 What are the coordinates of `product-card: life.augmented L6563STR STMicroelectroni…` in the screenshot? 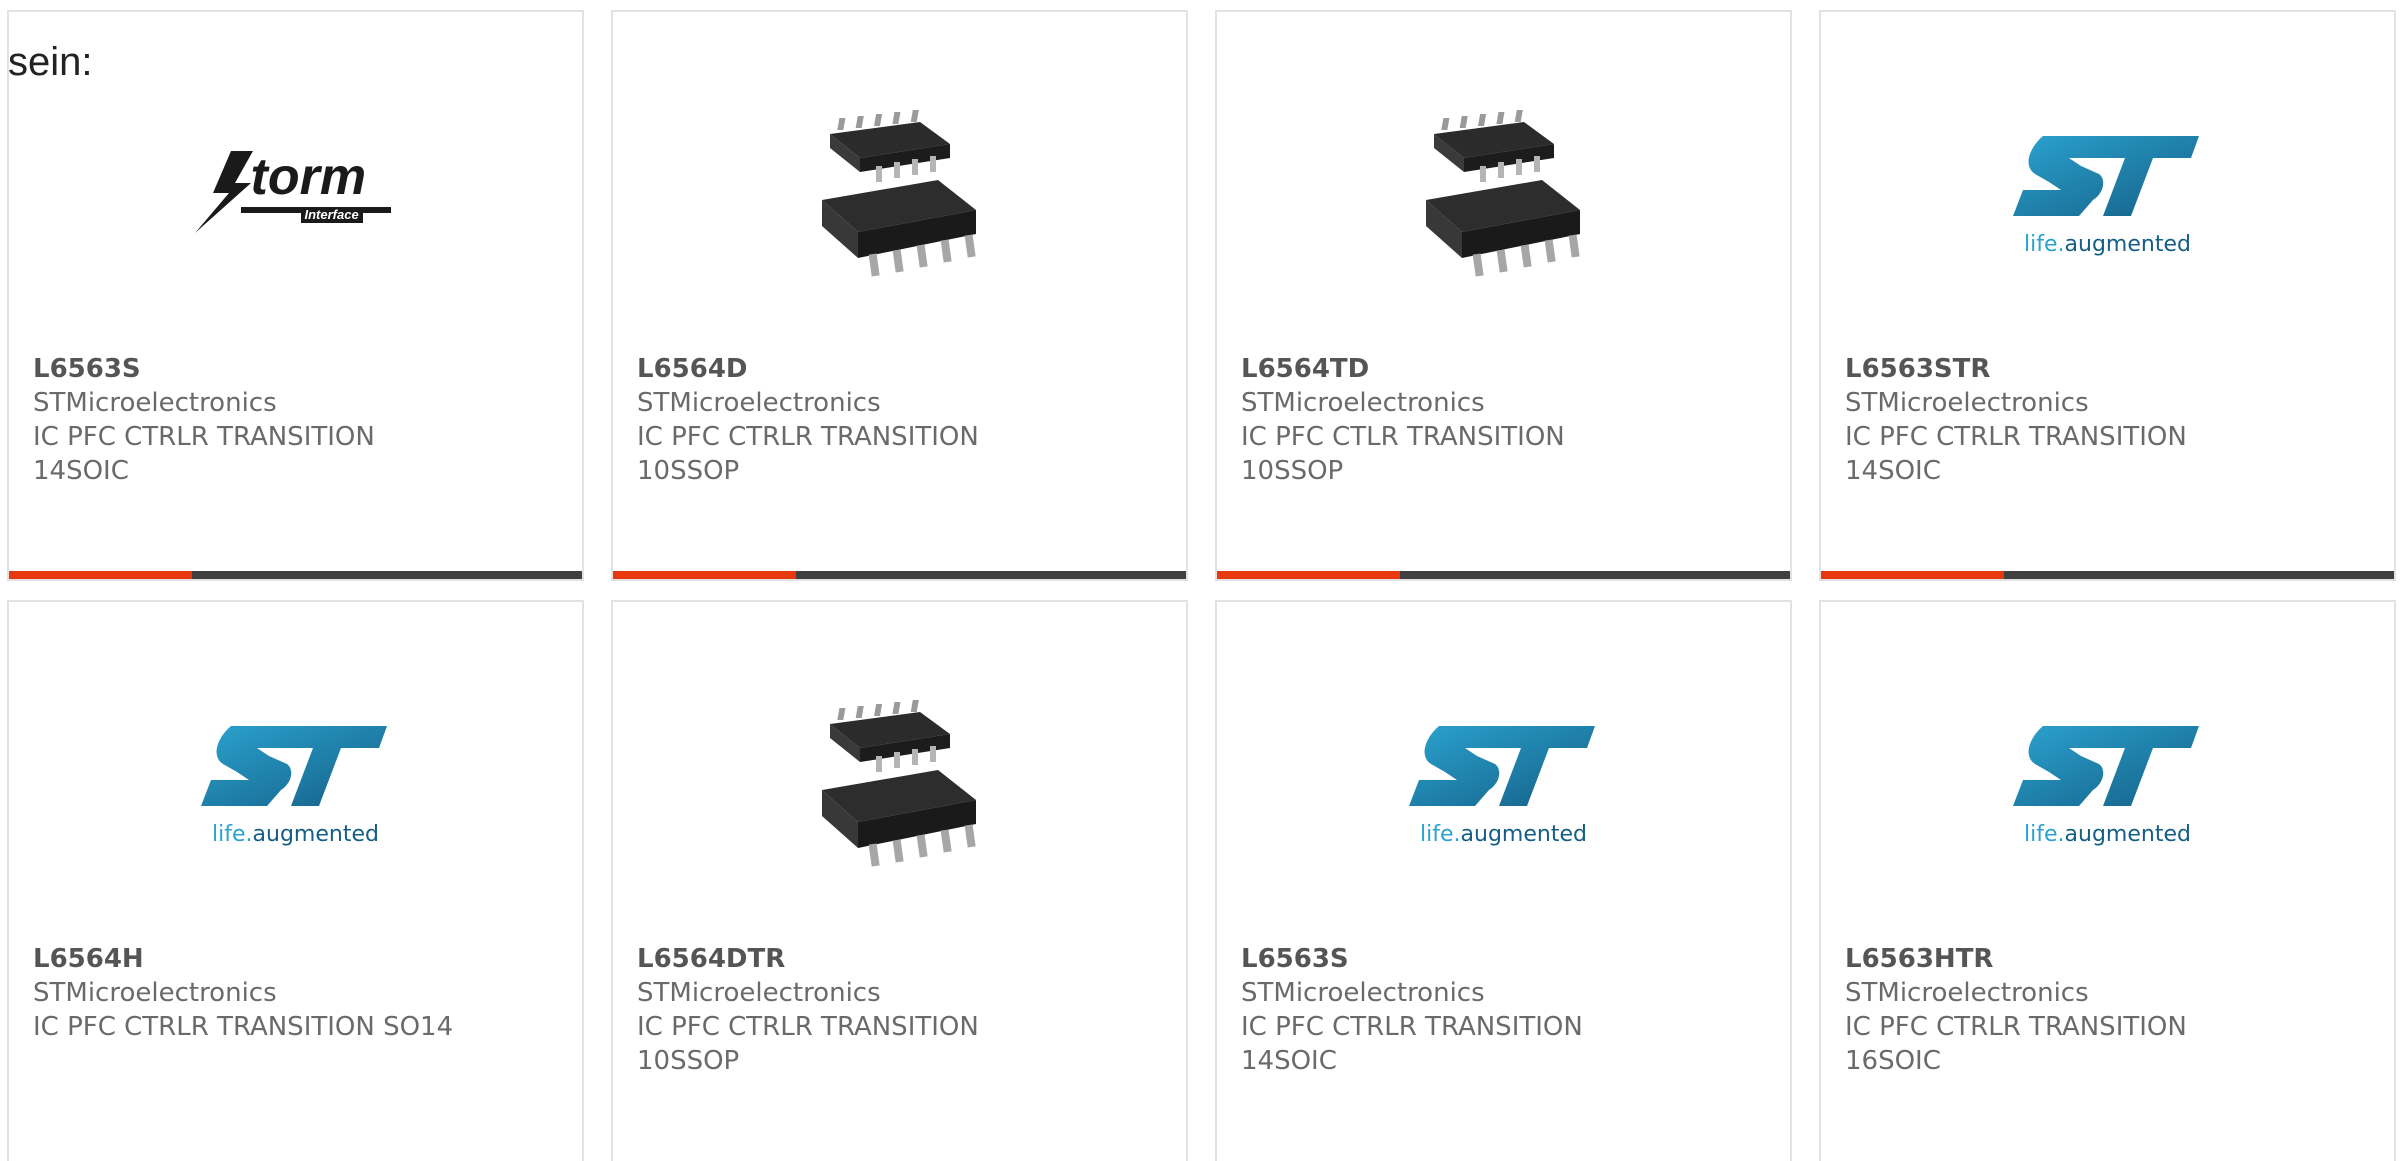 It's located at (2107, 295).